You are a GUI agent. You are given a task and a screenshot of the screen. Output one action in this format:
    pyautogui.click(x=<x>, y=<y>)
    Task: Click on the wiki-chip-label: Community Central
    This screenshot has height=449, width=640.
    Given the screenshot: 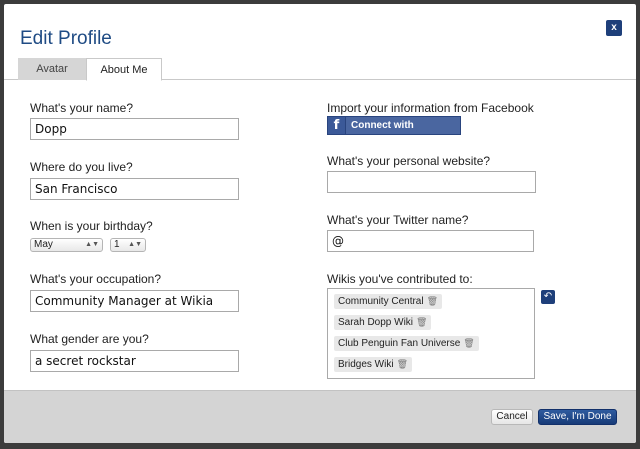 What is the action you would take?
    pyautogui.click(x=381, y=301)
    